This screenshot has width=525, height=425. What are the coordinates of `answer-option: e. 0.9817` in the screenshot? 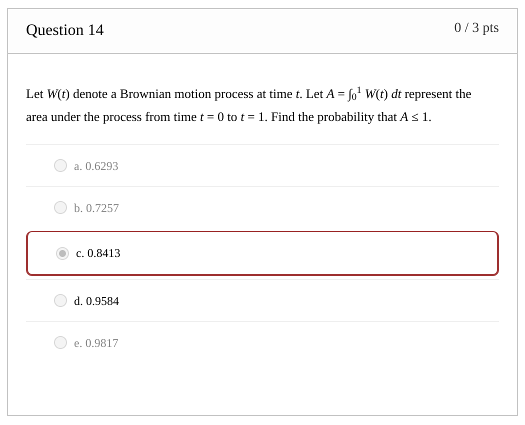 It's located at (262, 342).